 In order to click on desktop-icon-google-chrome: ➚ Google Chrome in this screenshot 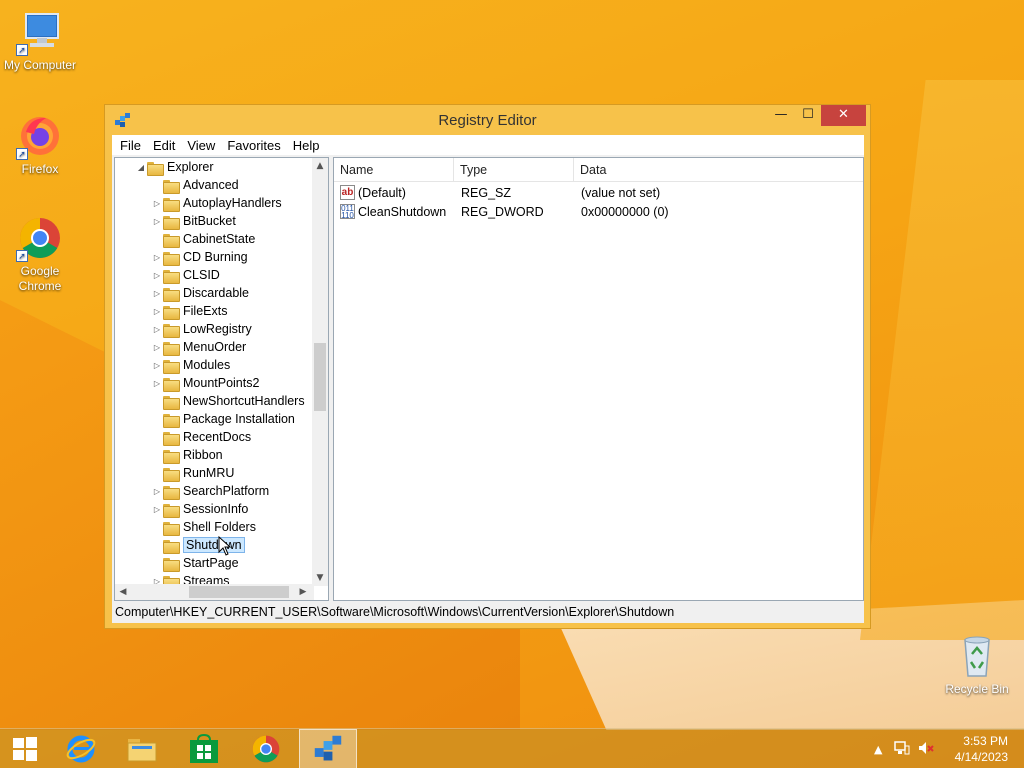, I will do `click(40, 254)`.